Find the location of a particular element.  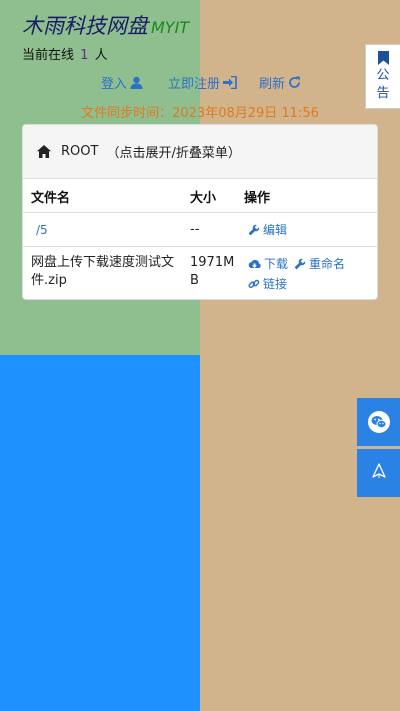

refresh-link: 刷新 is located at coordinates (280, 82).